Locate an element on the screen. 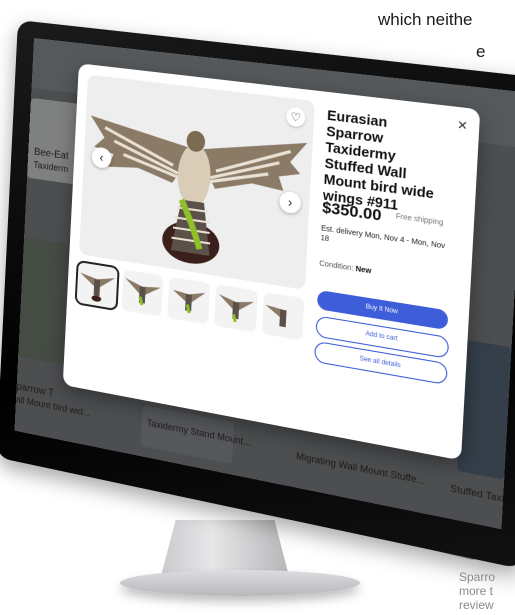 The width and height of the screenshot is (515, 615). caption-line: Sparro is located at coordinates (477, 577).